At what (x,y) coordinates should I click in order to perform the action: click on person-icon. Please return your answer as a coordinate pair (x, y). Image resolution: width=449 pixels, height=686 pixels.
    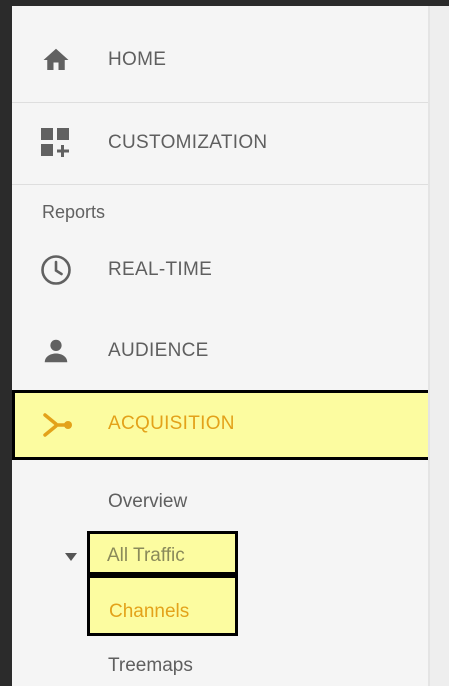
    Looking at the image, I should click on (56, 351).